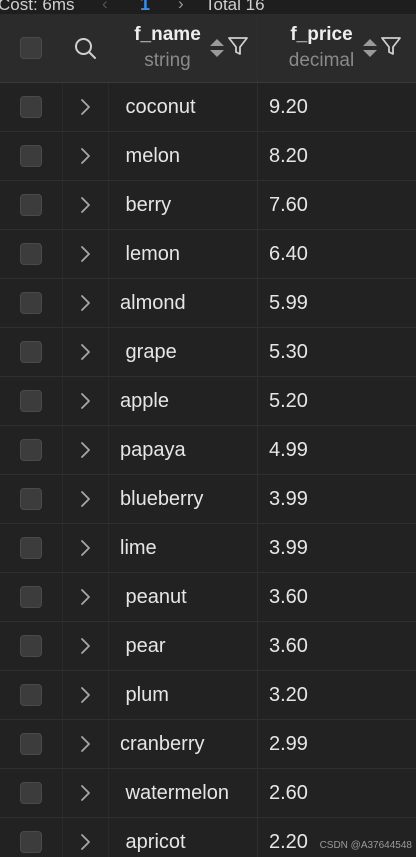 The height and width of the screenshot is (857, 416). I want to click on price-value: 9.20, so click(288, 106).